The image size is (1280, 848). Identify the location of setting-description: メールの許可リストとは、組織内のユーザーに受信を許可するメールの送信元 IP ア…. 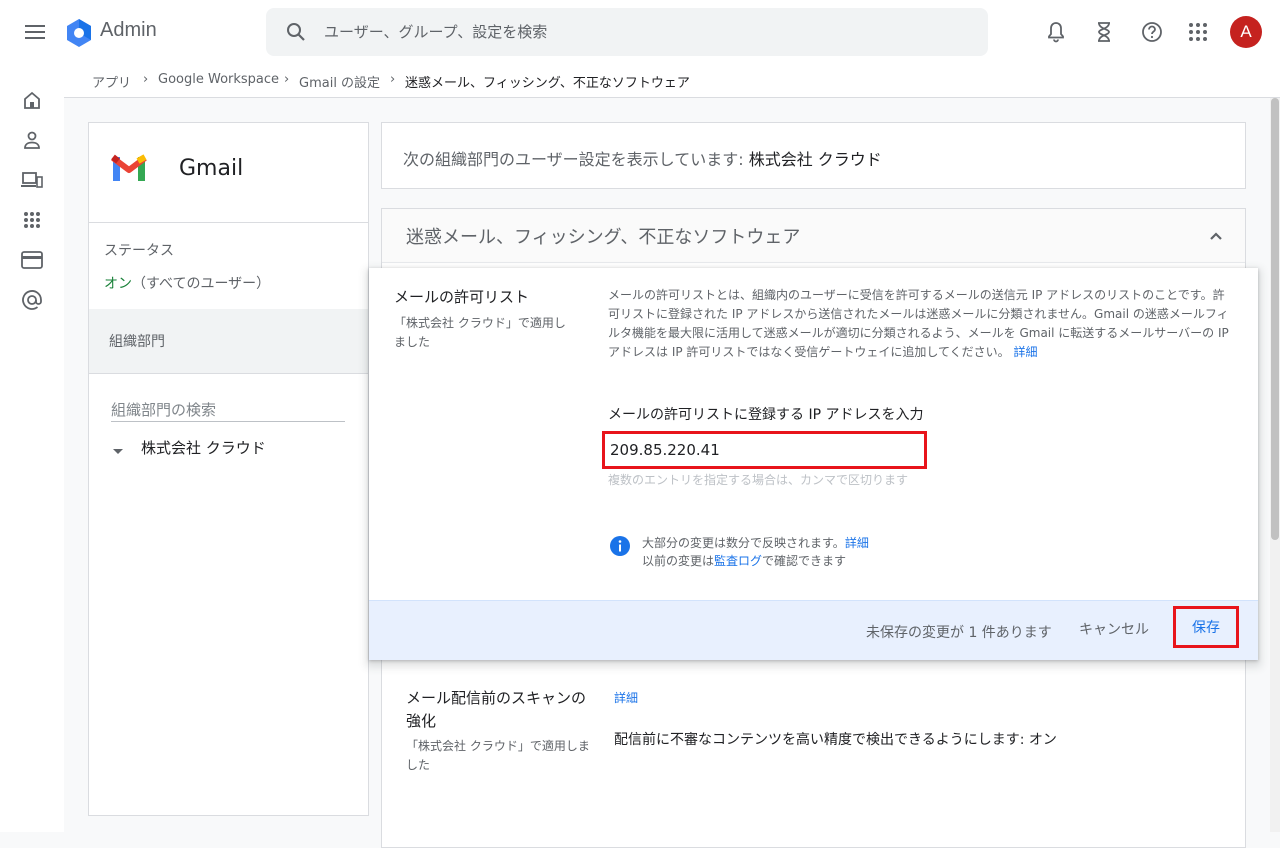
(922, 324).